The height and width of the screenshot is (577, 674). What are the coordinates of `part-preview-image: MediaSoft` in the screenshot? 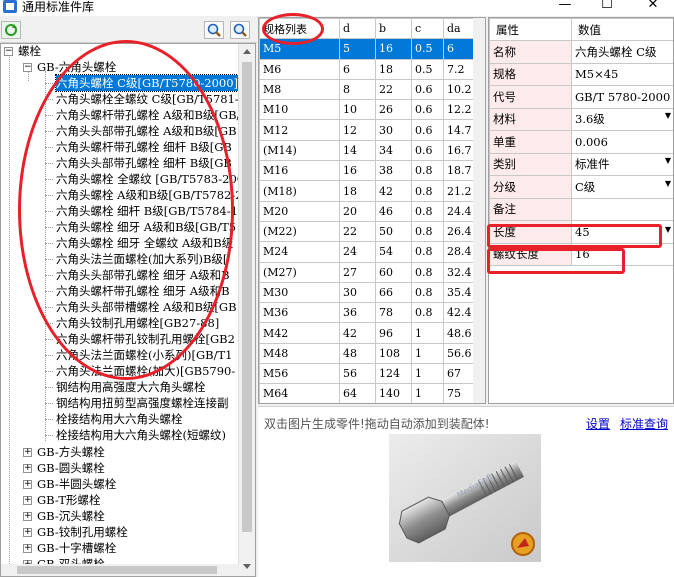 It's located at (465, 498).